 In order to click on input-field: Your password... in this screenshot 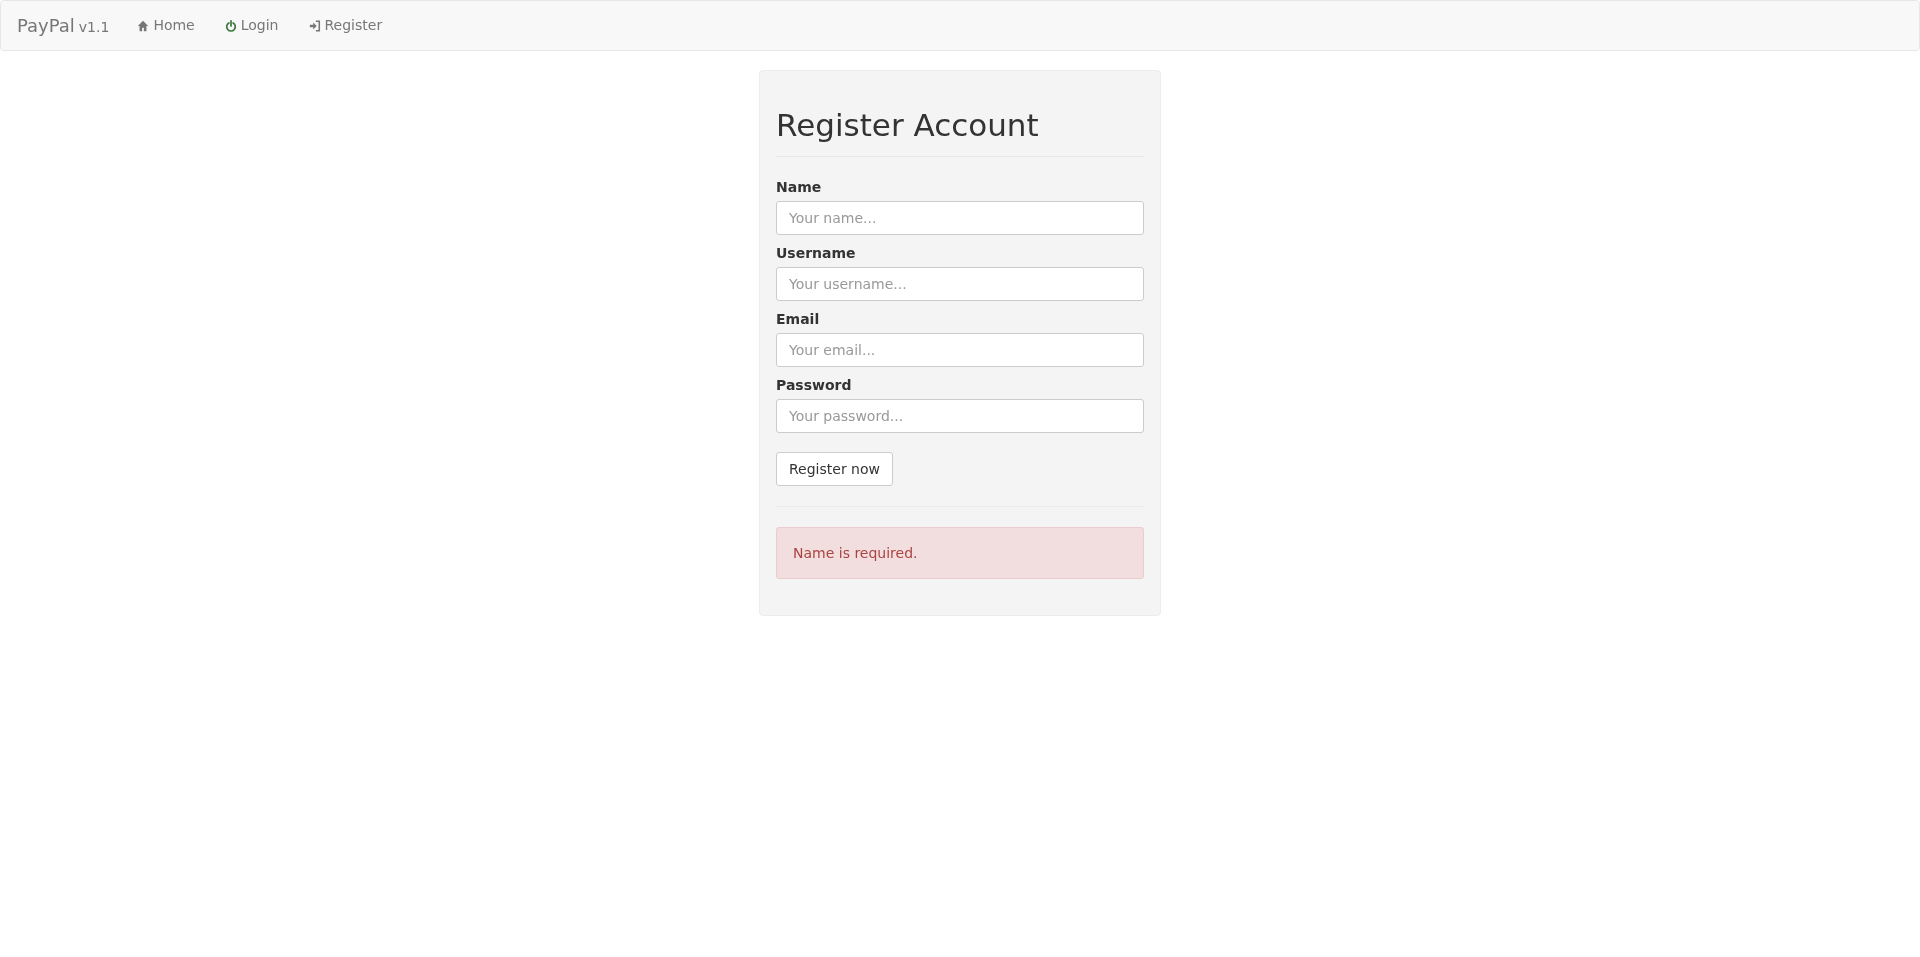, I will do `click(960, 416)`.